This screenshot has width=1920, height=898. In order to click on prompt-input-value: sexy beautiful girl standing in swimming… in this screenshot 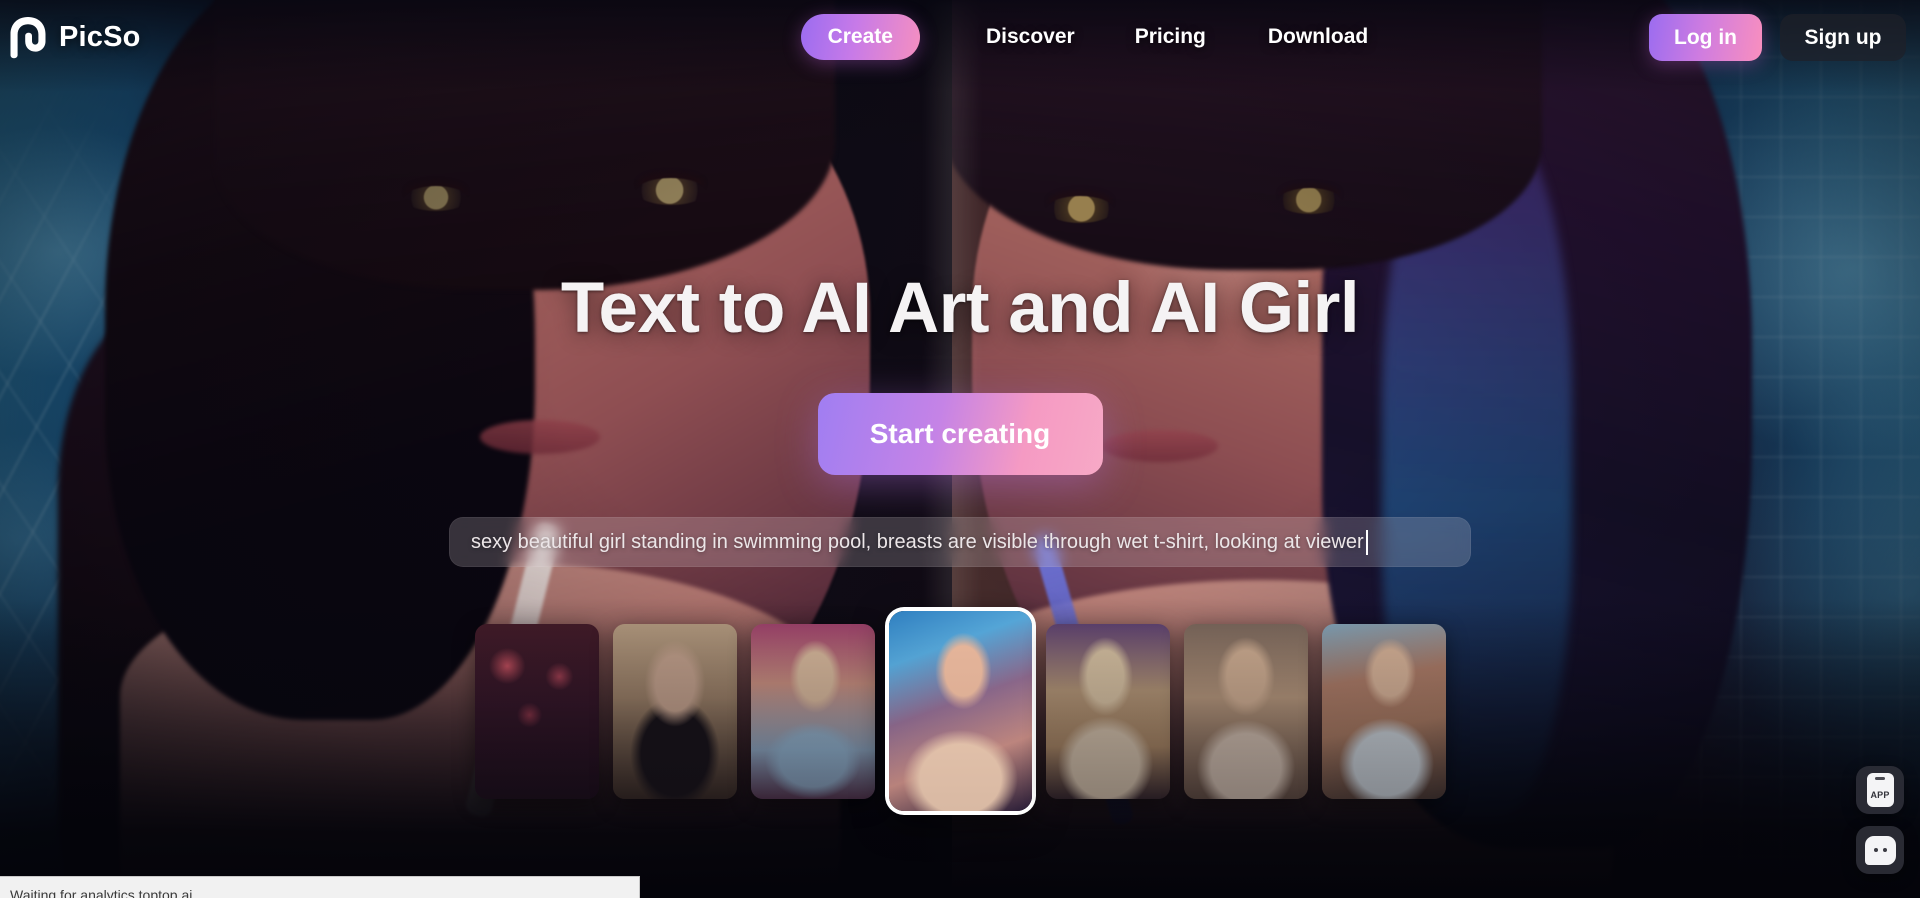, I will do `click(917, 541)`.